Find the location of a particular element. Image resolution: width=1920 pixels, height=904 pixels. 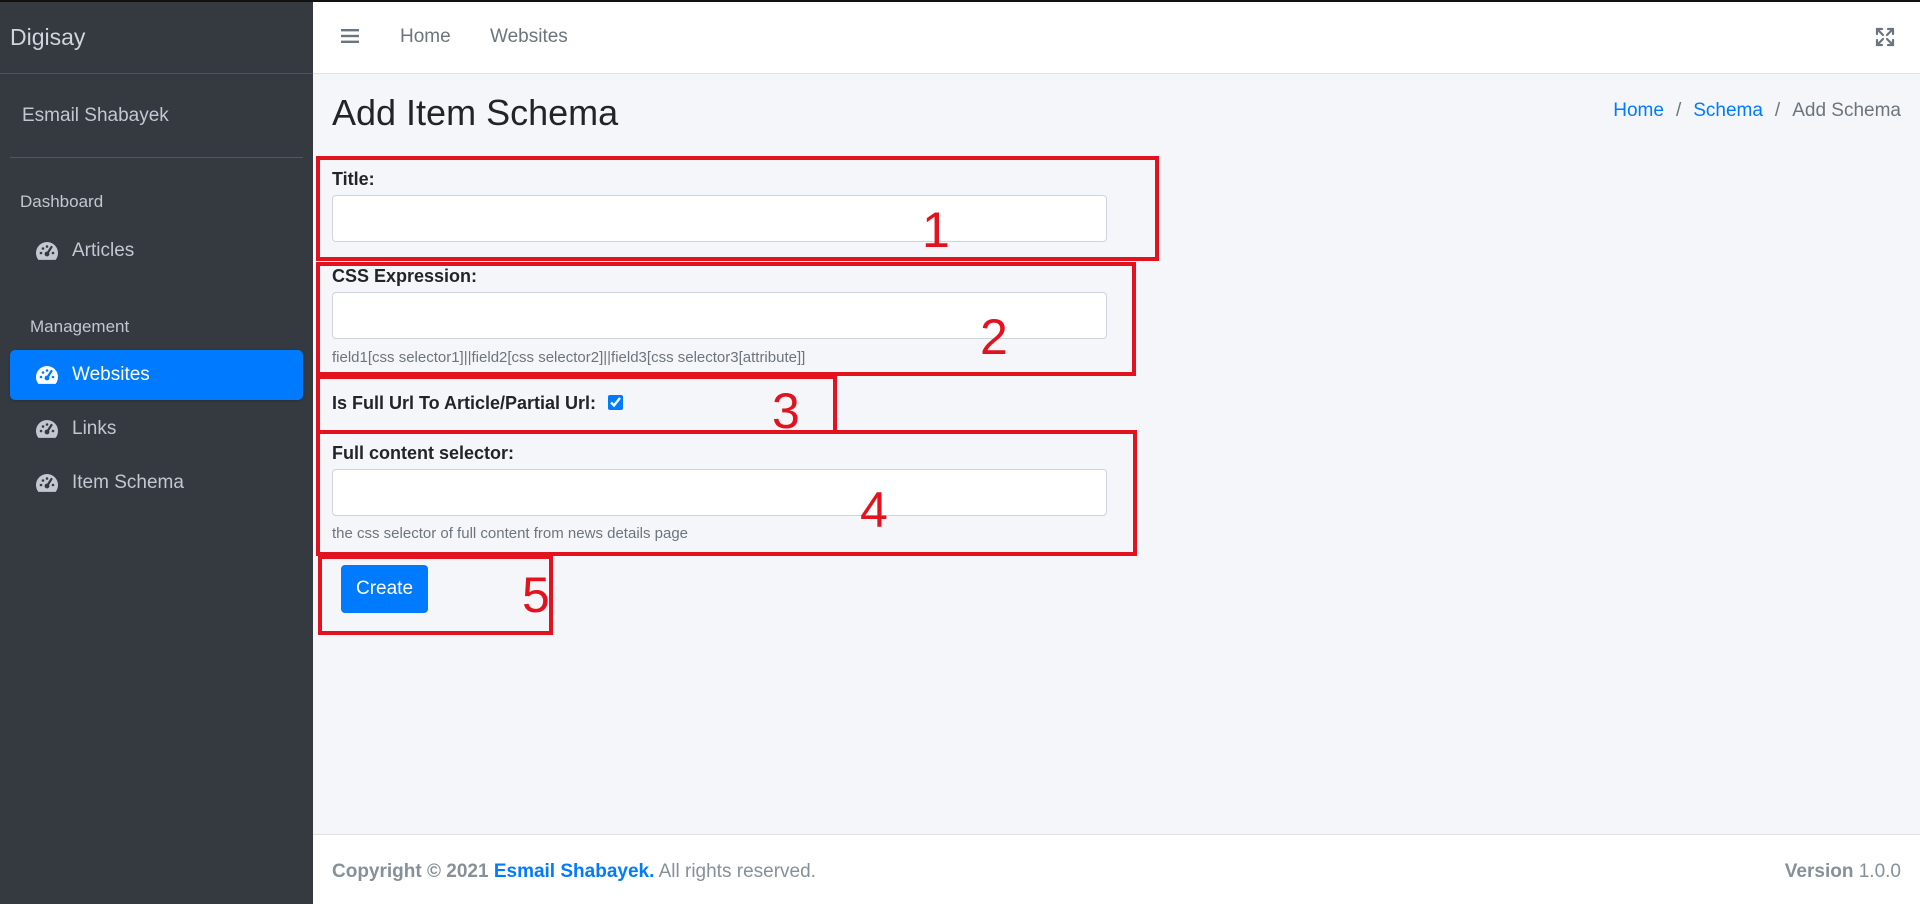

sidebar-item-links: Links is located at coordinates (156, 429).